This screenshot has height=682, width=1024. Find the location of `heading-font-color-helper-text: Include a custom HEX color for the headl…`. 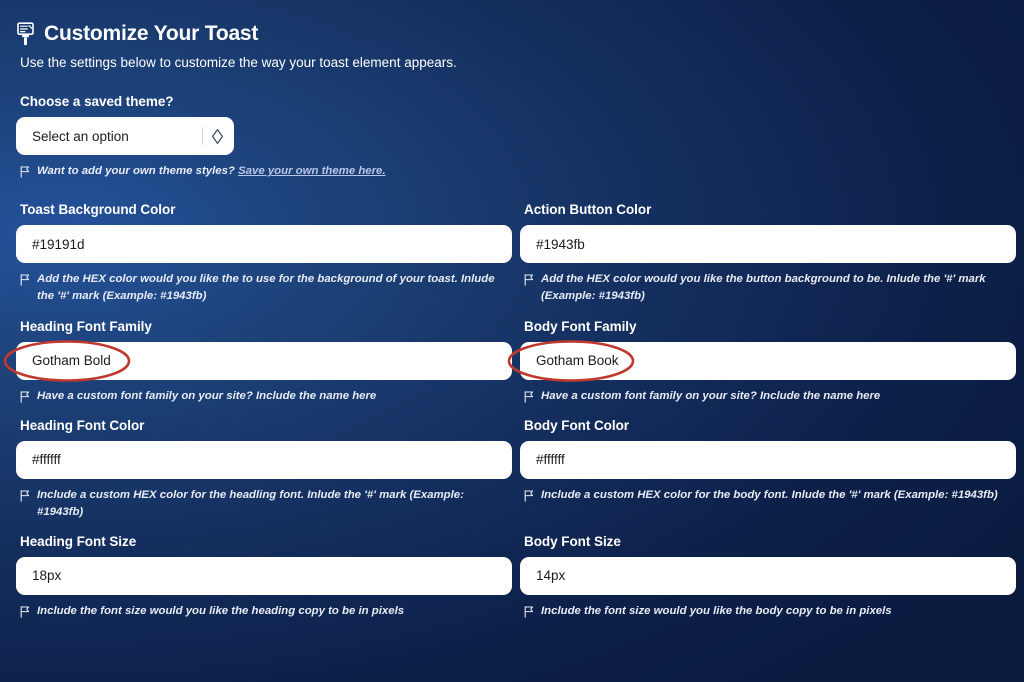

heading-font-color-helper-text: Include a custom HEX color for the headl… is located at coordinates (250, 503).